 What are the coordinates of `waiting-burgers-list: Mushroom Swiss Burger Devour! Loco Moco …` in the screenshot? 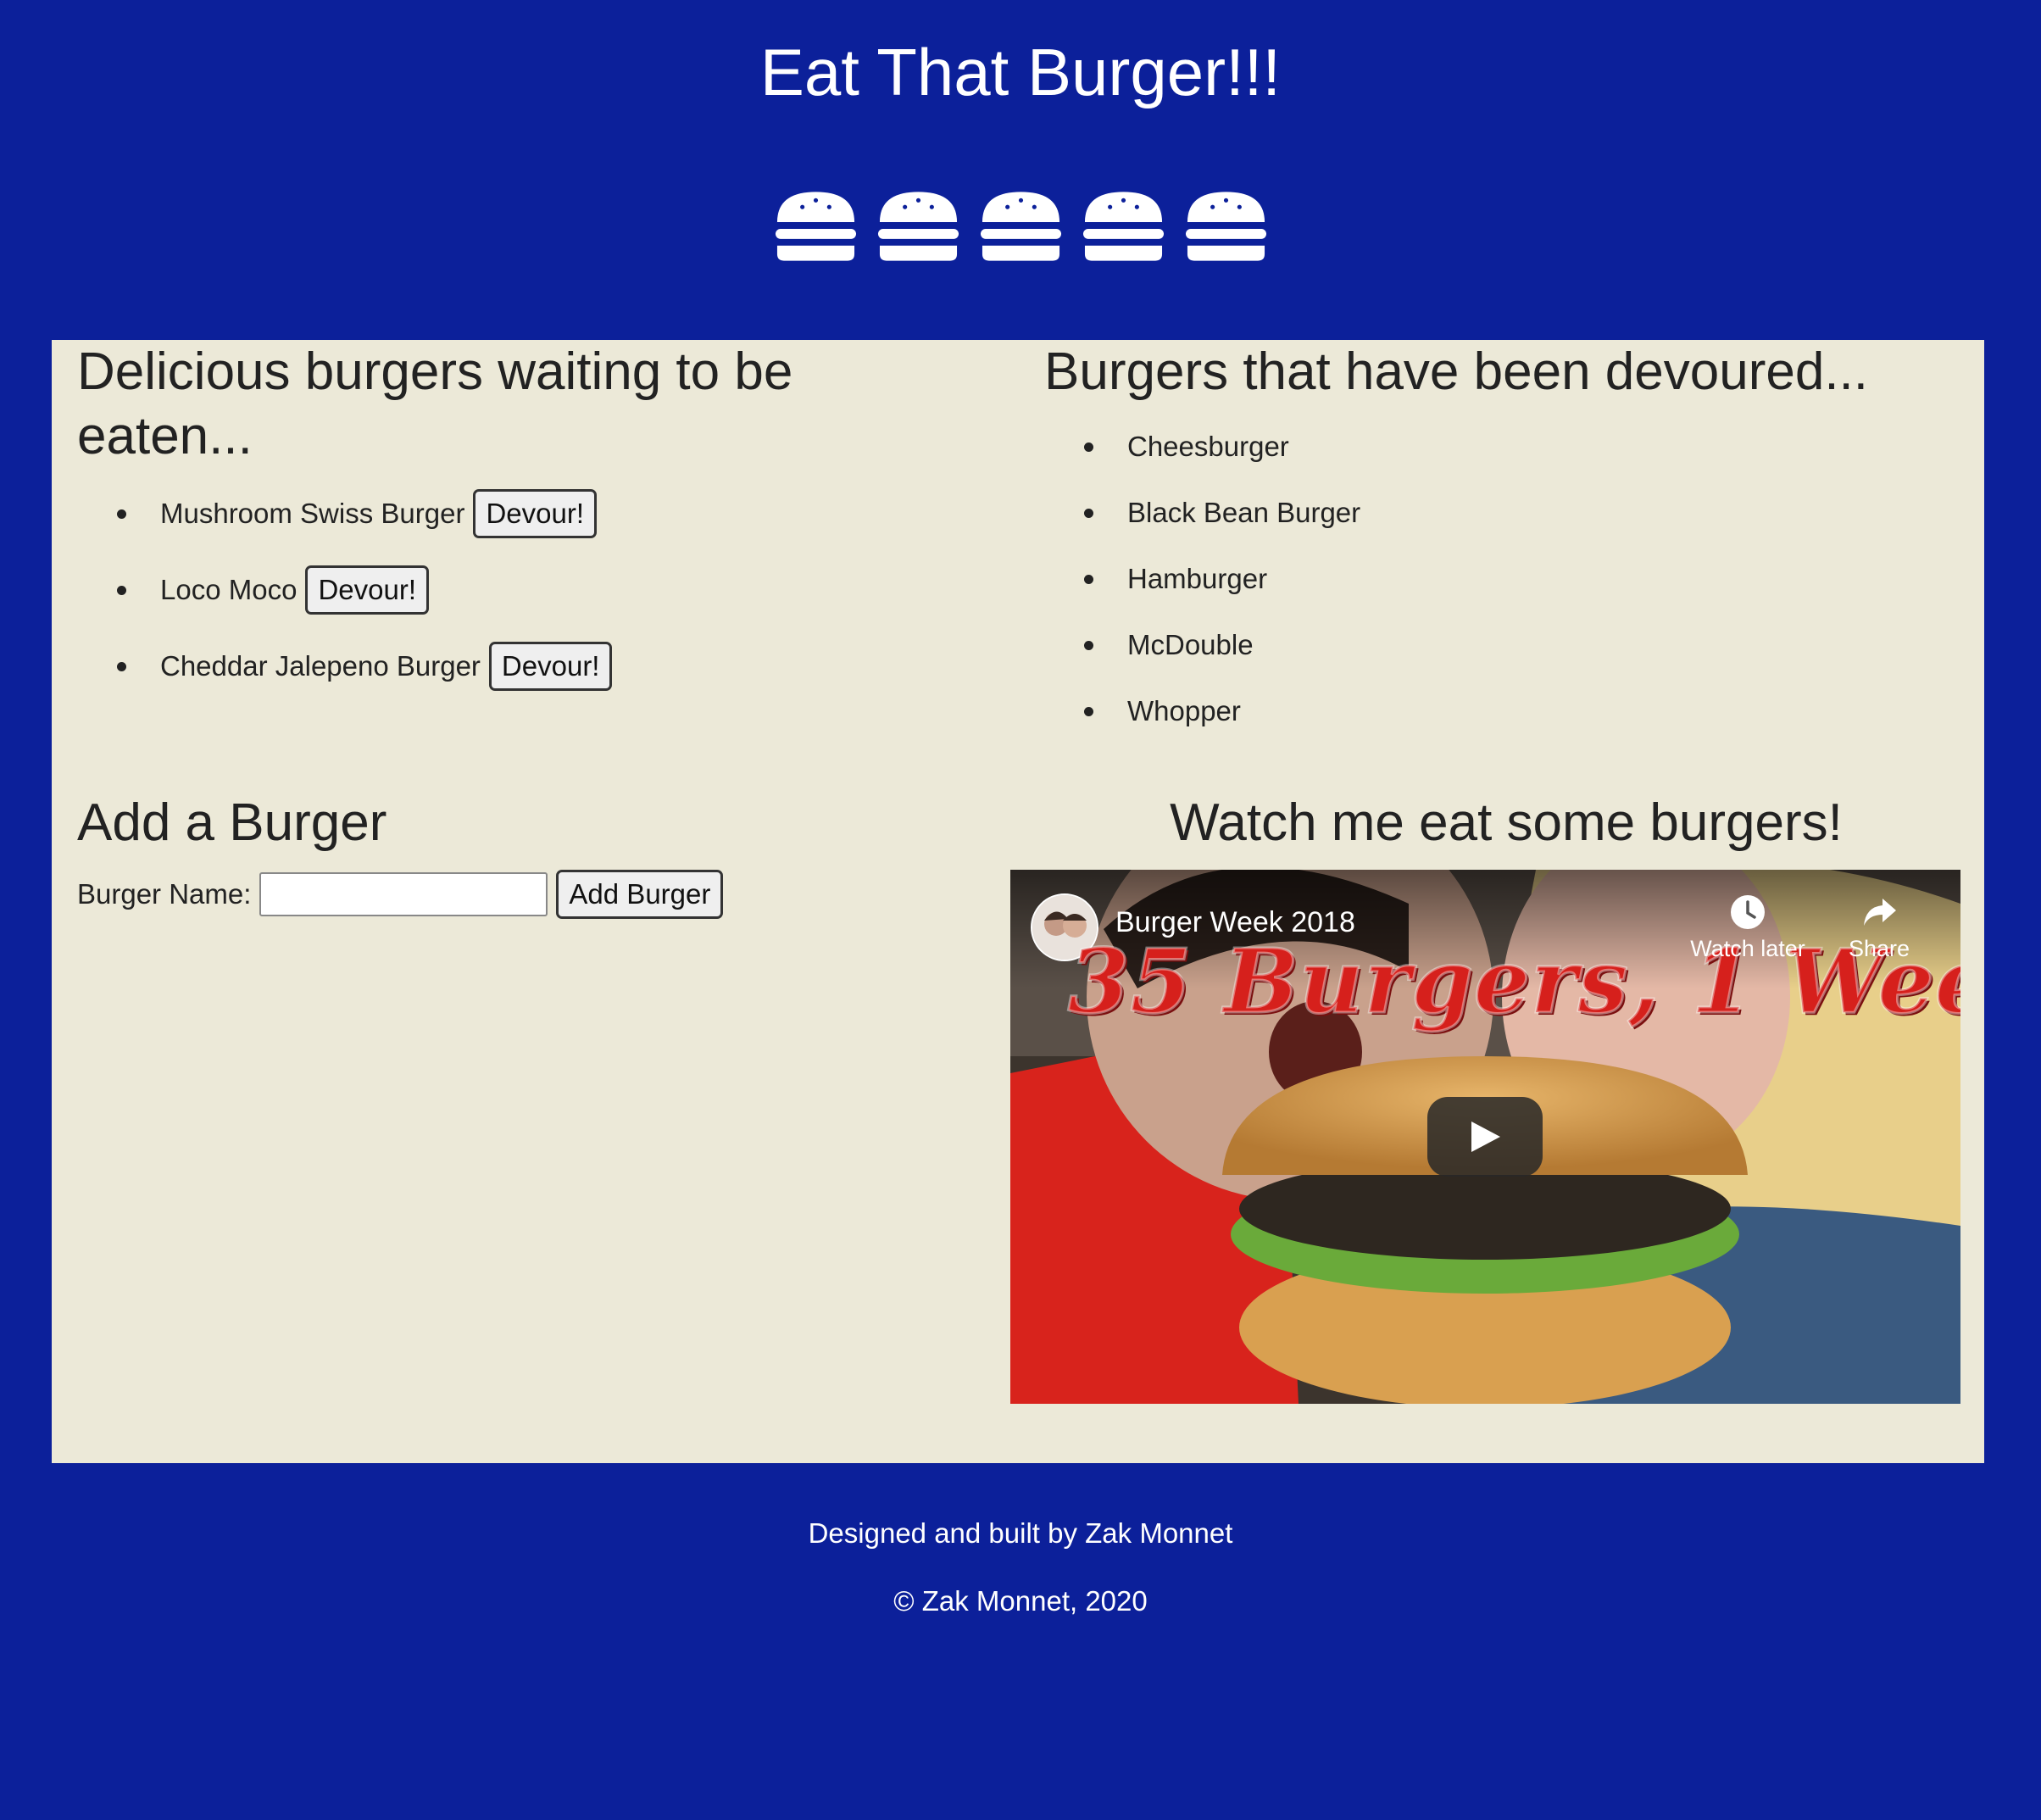 It's located at (345, 602).